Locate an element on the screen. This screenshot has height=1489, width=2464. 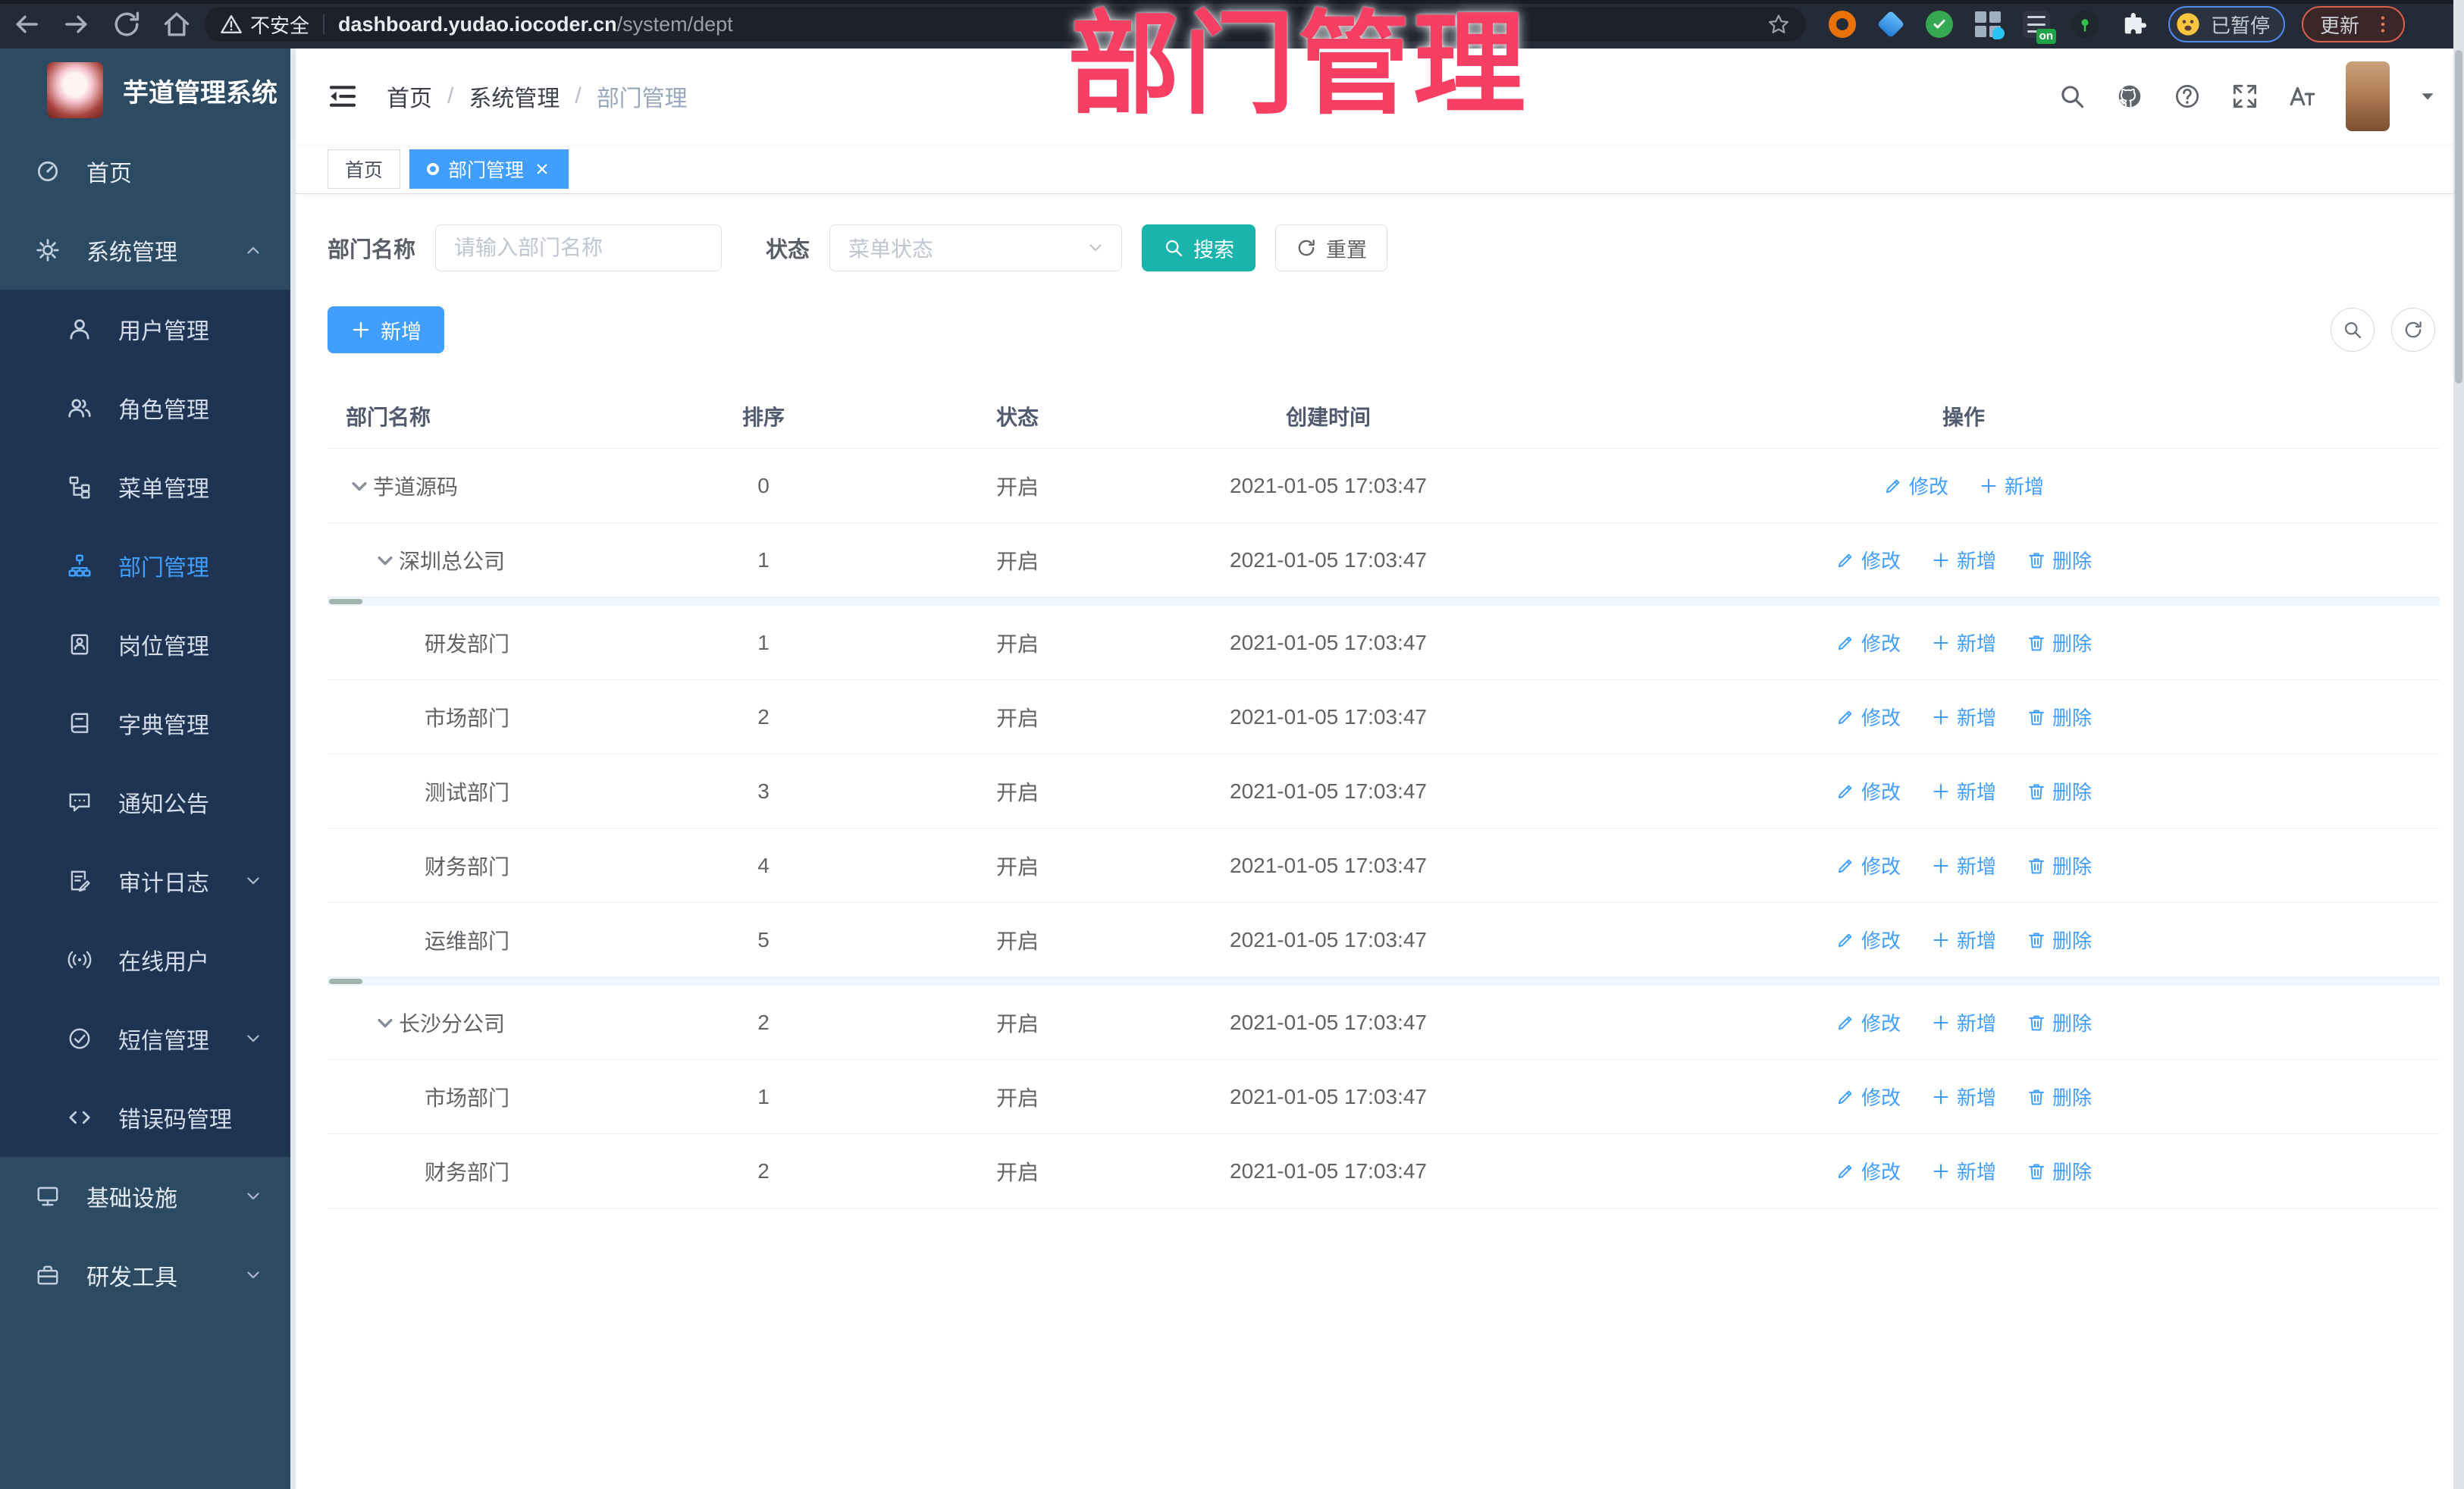
tab-item: 首页 is located at coordinates (364, 169).